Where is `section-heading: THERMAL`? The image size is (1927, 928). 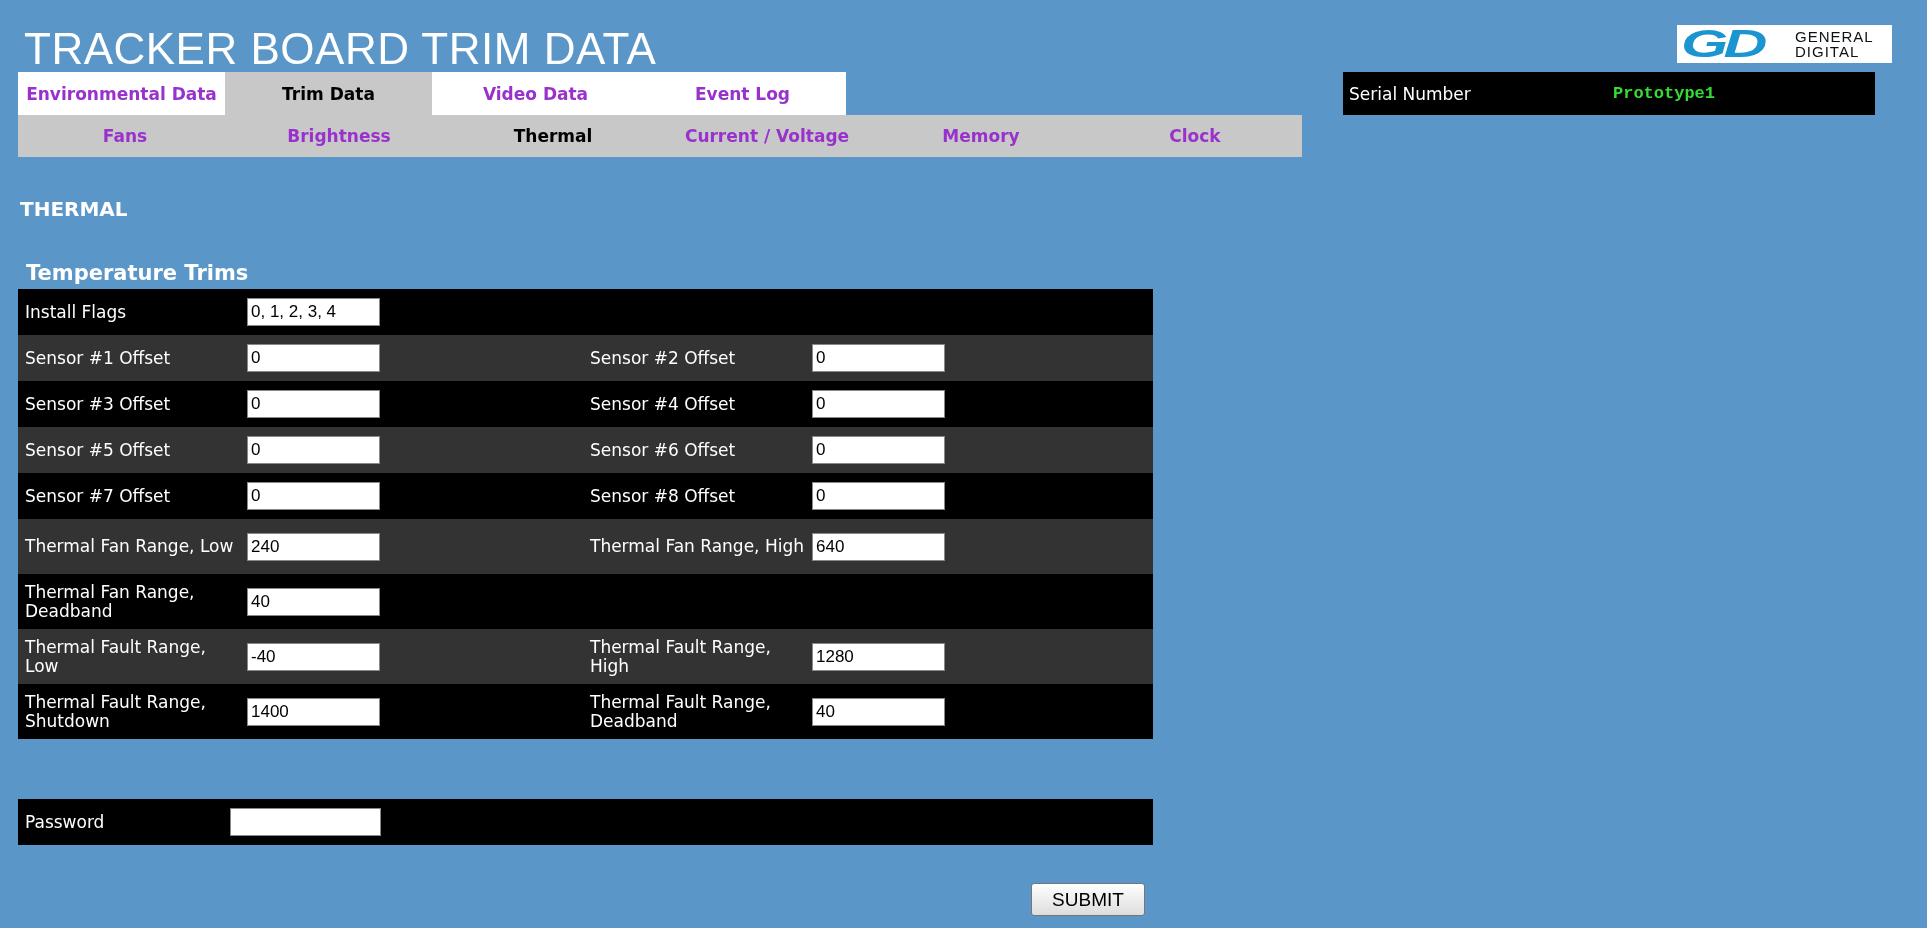 section-heading: THERMAL is located at coordinates (74, 209).